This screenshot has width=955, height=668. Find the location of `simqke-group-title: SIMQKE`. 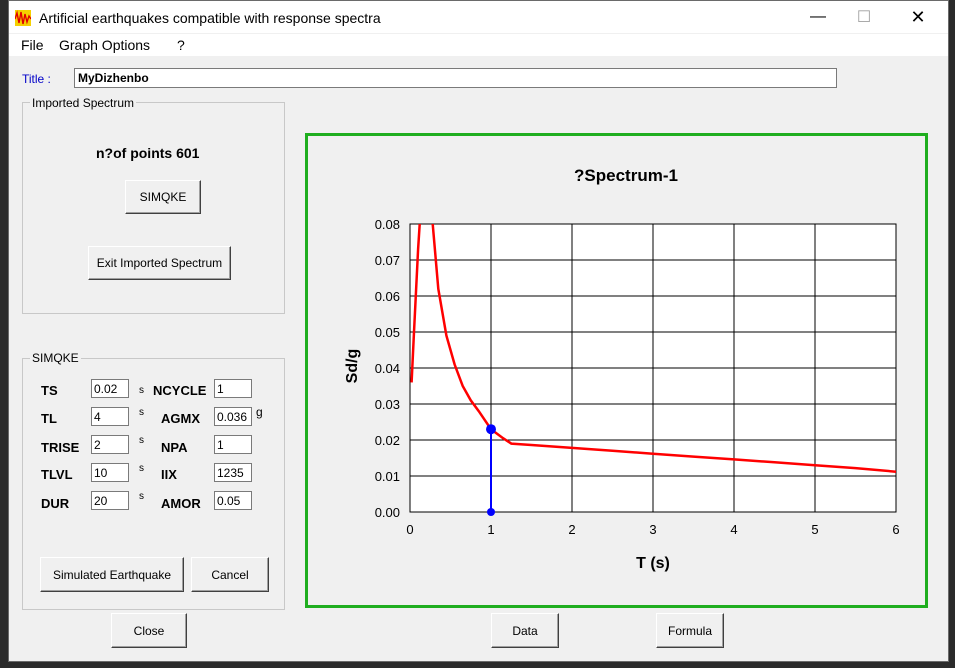

simqke-group-title: SIMQKE is located at coordinates (55, 358).